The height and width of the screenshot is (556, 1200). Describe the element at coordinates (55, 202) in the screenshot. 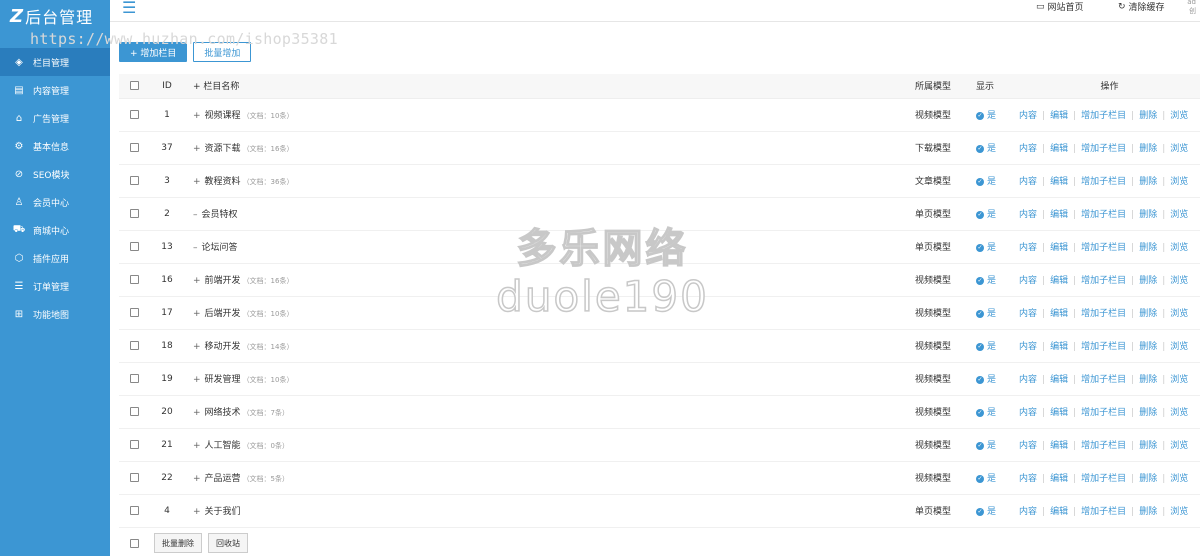

I see `sidebar-item-5: ♙ 会员中心` at that location.